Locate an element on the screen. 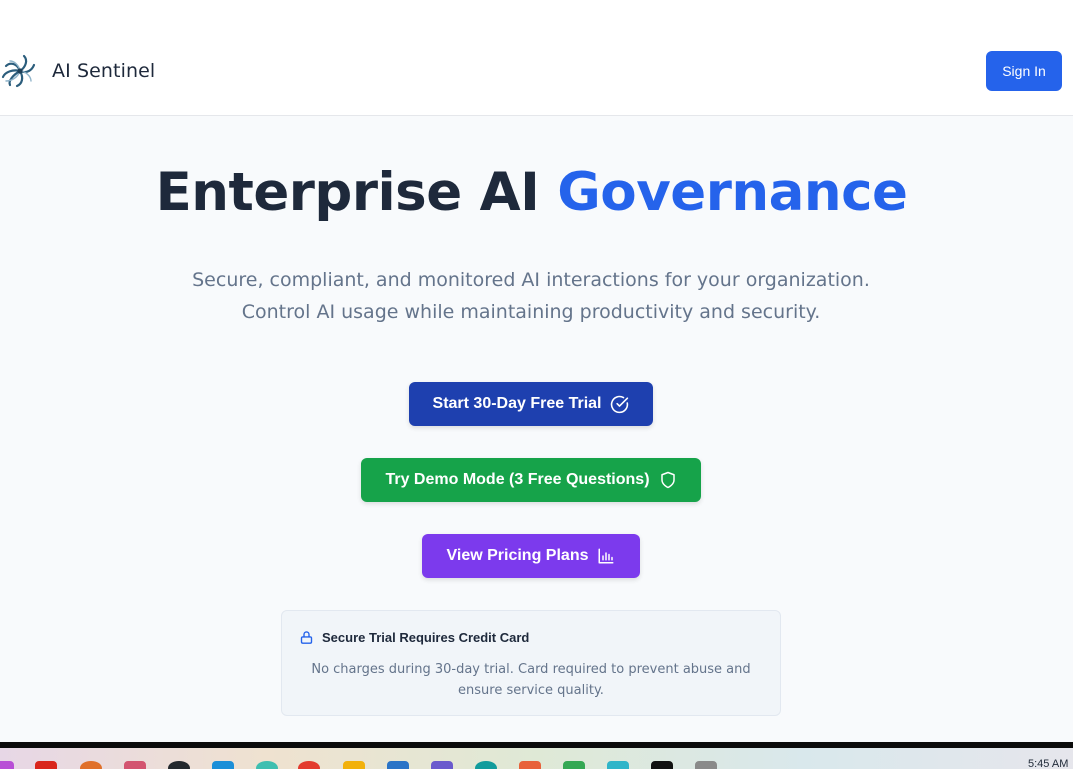  ai-sentinel-logo-icon is located at coordinates (18, 71).